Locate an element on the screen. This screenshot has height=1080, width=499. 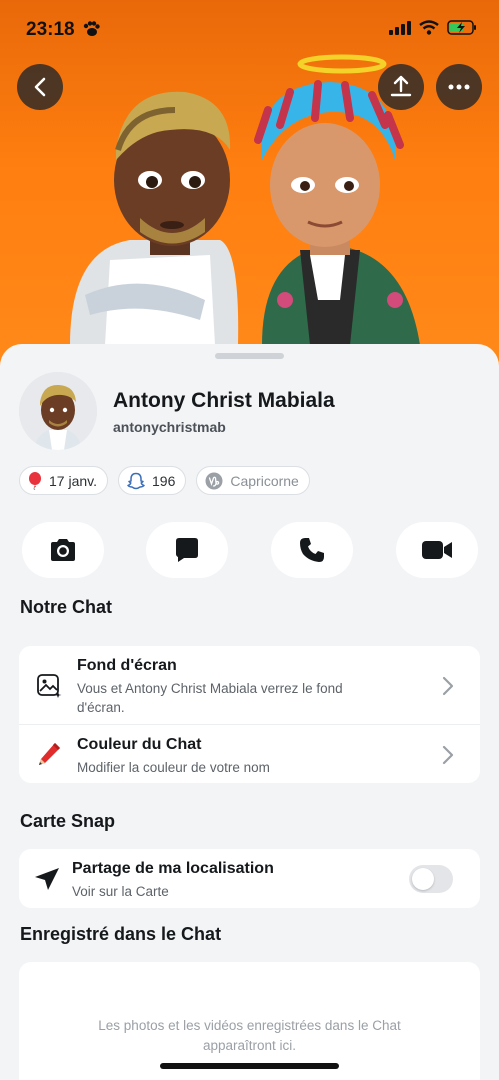
call-button is located at coordinates (312, 550).